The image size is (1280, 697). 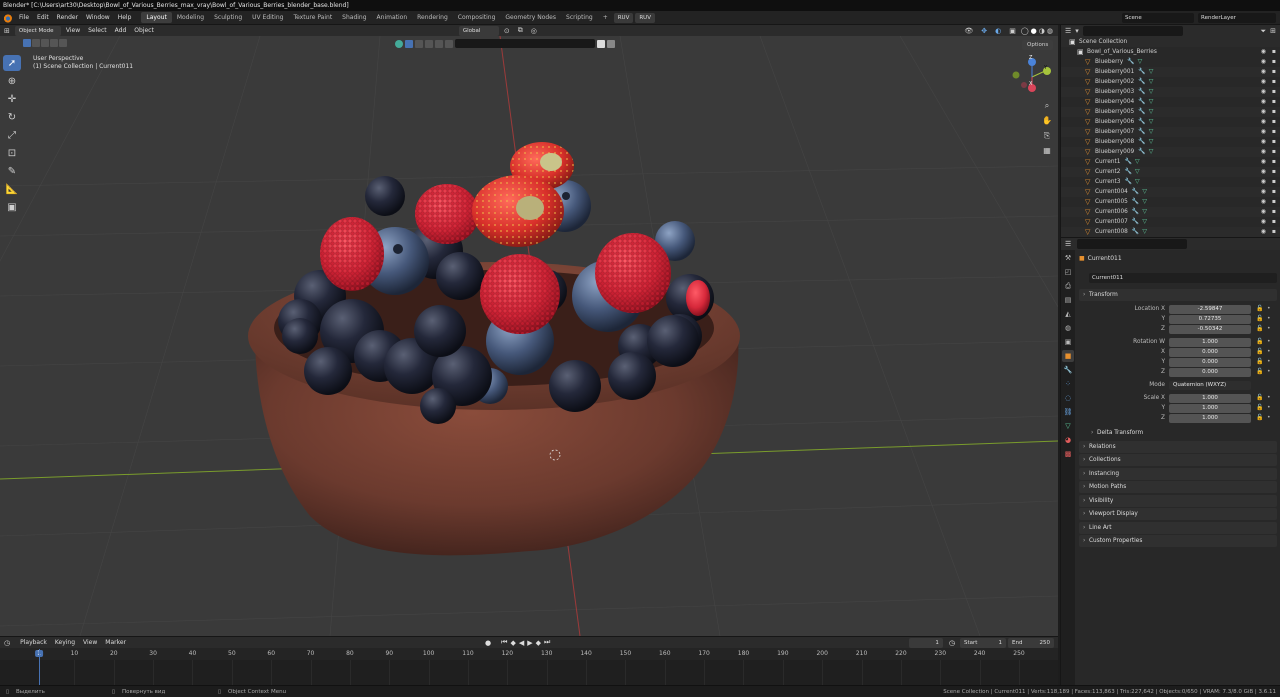 I want to click on filter-object-types-icon, so click(x=399, y=43).